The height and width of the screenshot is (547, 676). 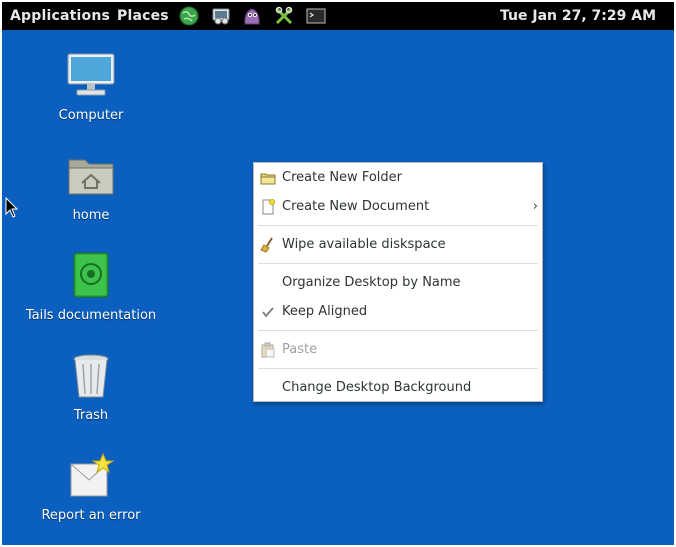 What do you see at coordinates (300, 349) in the screenshot?
I see `menu-item-label: Paste` at bounding box center [300, 349].